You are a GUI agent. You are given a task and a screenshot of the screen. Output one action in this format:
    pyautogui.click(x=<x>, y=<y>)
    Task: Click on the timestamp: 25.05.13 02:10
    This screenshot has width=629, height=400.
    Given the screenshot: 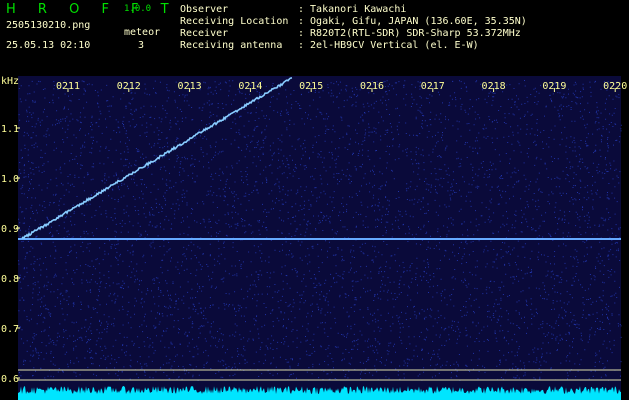 What is the action you would take?
    pyautogui.click(x=48, y=45)
    